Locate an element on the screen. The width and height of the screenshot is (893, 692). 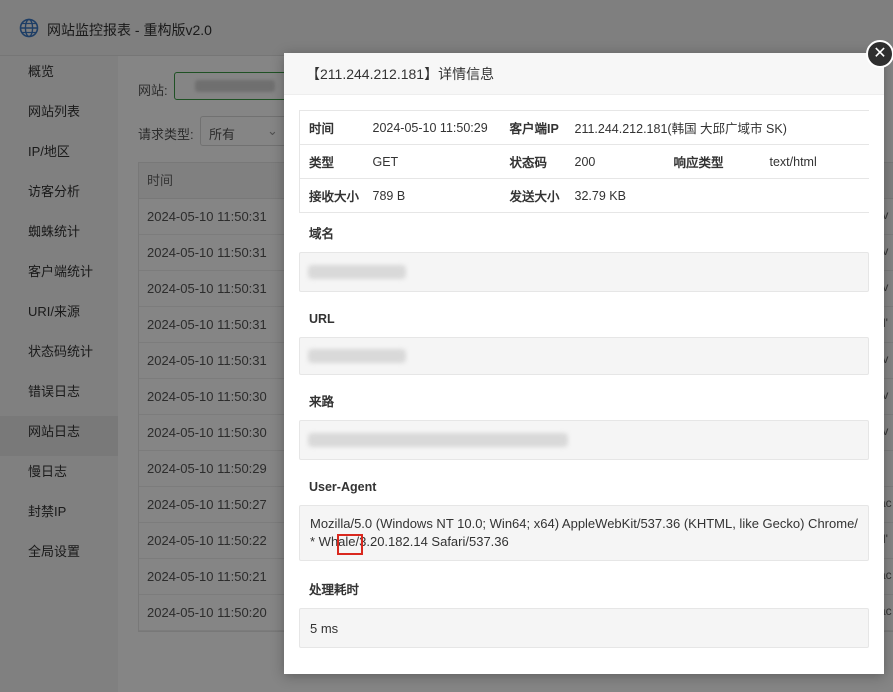
sent-size-value: 32.79 KB is located at coordinates (717, 195).